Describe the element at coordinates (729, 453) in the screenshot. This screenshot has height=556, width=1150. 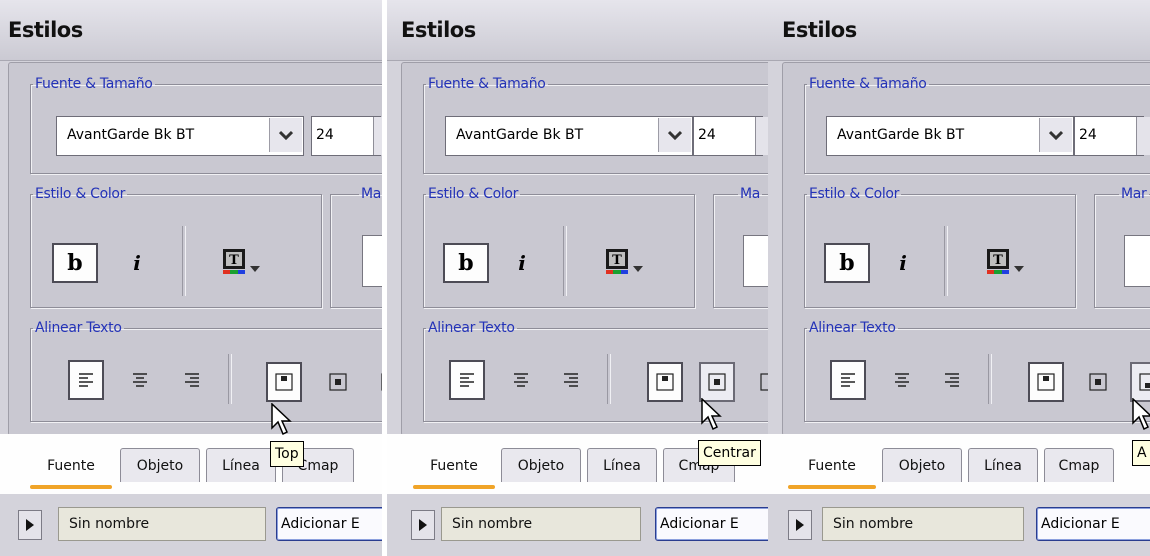
I see `tooltip: Centrar` at that location.